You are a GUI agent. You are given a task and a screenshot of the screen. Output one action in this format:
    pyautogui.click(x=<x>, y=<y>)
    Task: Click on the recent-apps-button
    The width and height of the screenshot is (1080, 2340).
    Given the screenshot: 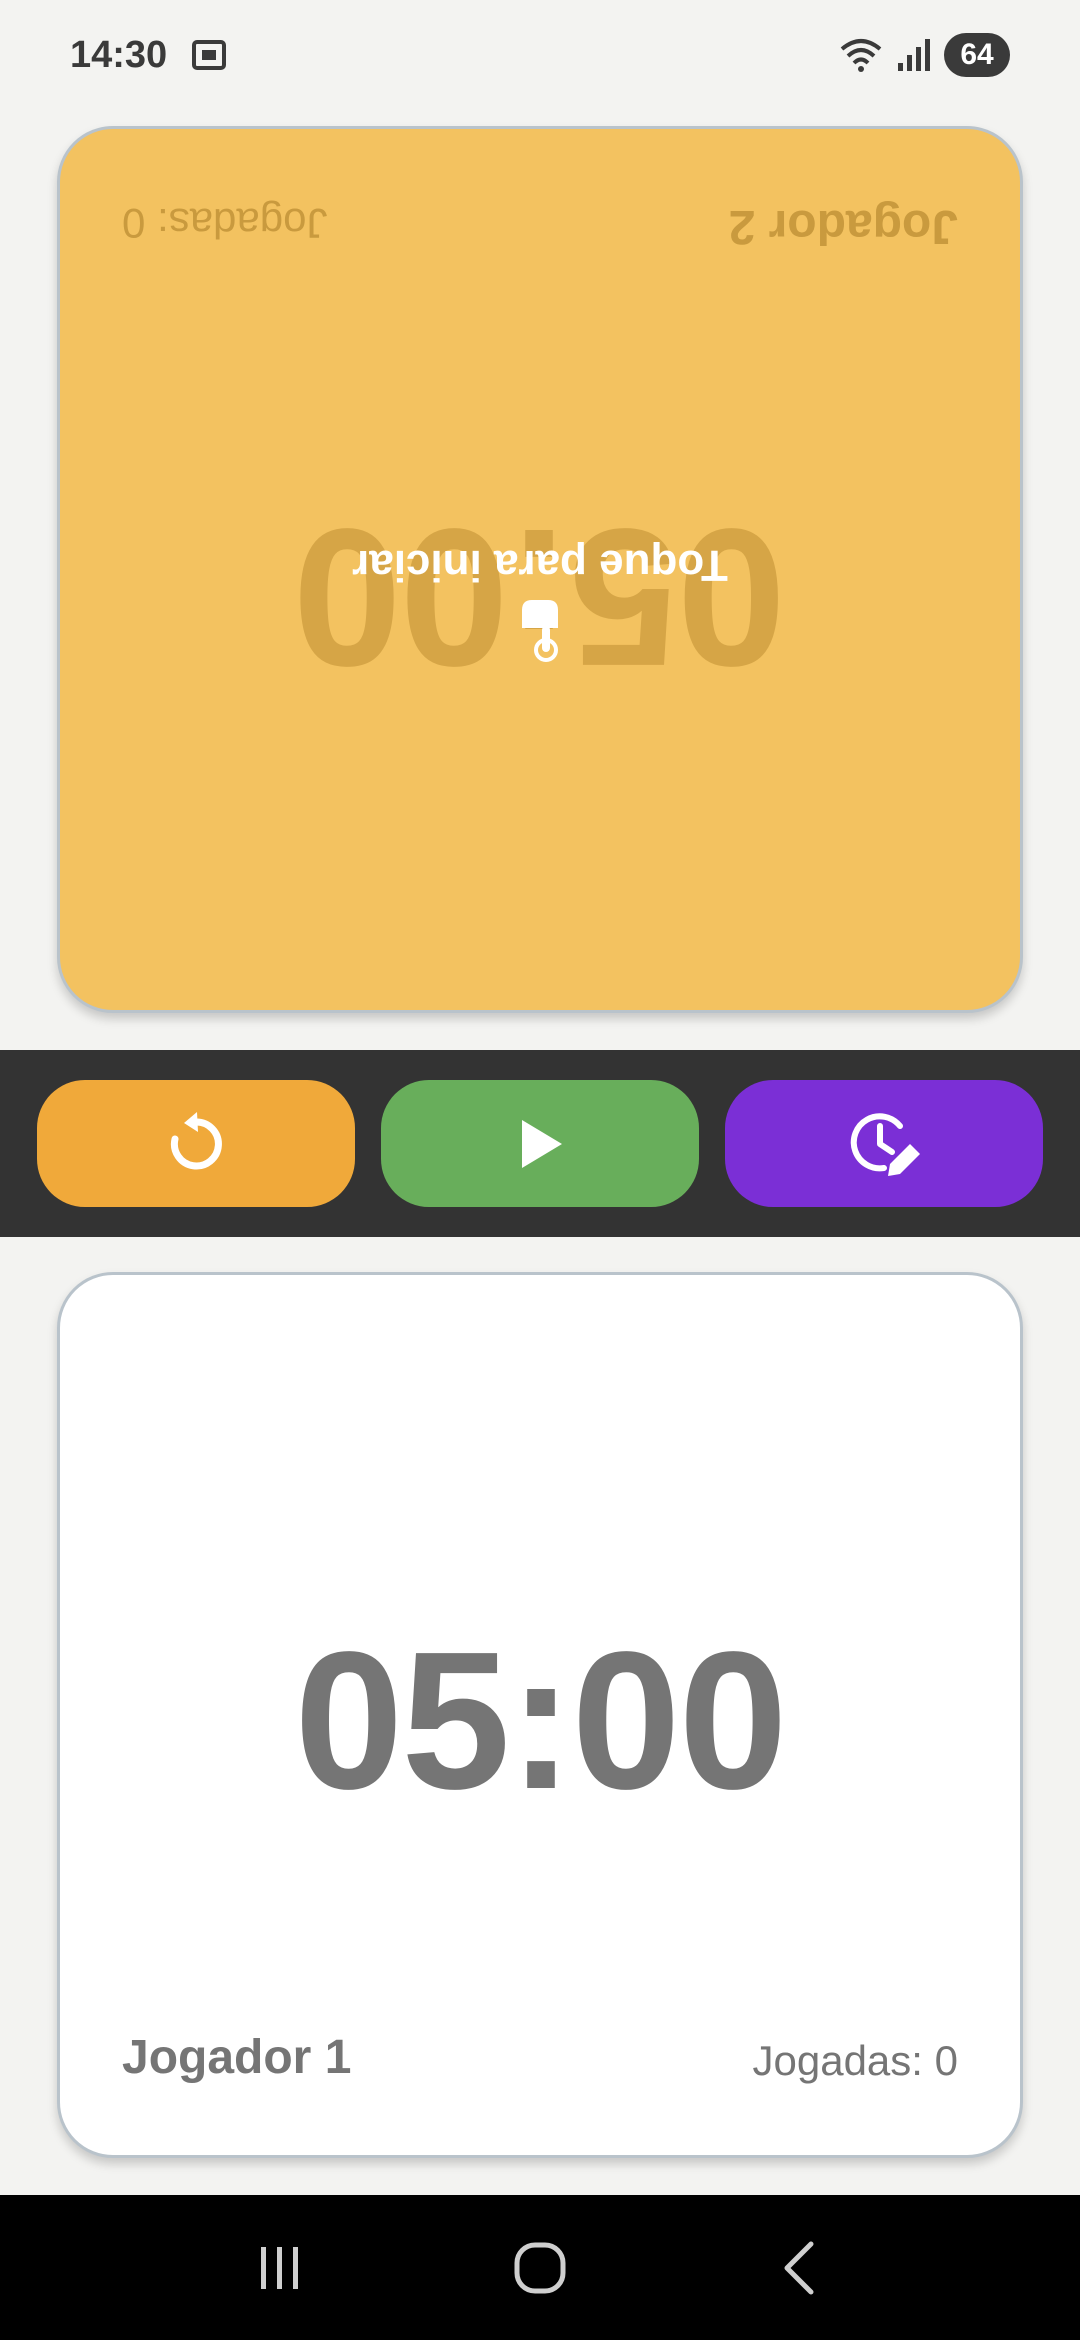 What is the action you would take?
    pyautogui.click(x=280, y=2268)
    